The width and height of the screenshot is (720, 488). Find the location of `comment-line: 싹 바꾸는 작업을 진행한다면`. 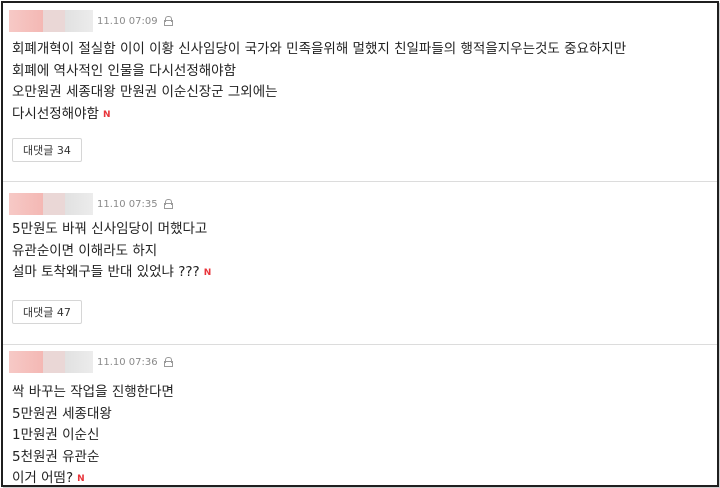

comment-line: 싹 바꾸는 작업을 진행한다면 is located at coordinates (93, 392).